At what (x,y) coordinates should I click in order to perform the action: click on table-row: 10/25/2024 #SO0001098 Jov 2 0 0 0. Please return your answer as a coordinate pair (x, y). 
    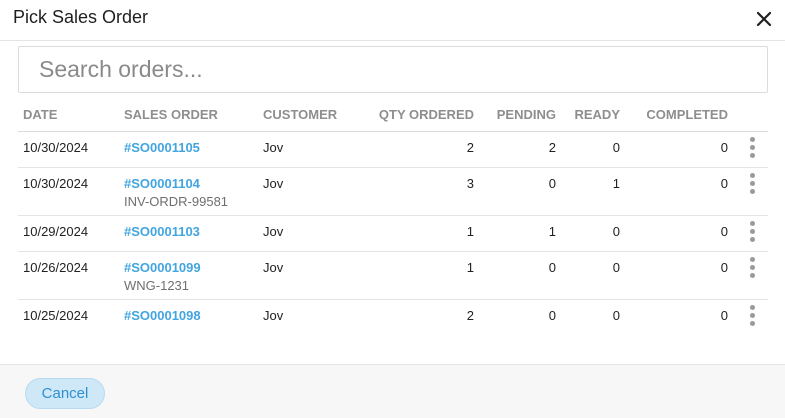
    Looking at the image, I should click on (393, 317).